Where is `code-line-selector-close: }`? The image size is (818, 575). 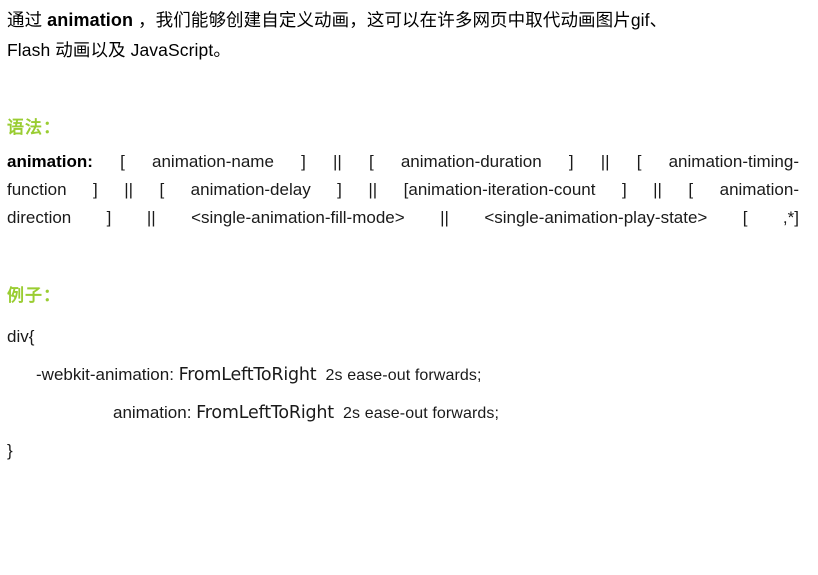
code-line-selector-close: } is located at coordinates (10, 450).